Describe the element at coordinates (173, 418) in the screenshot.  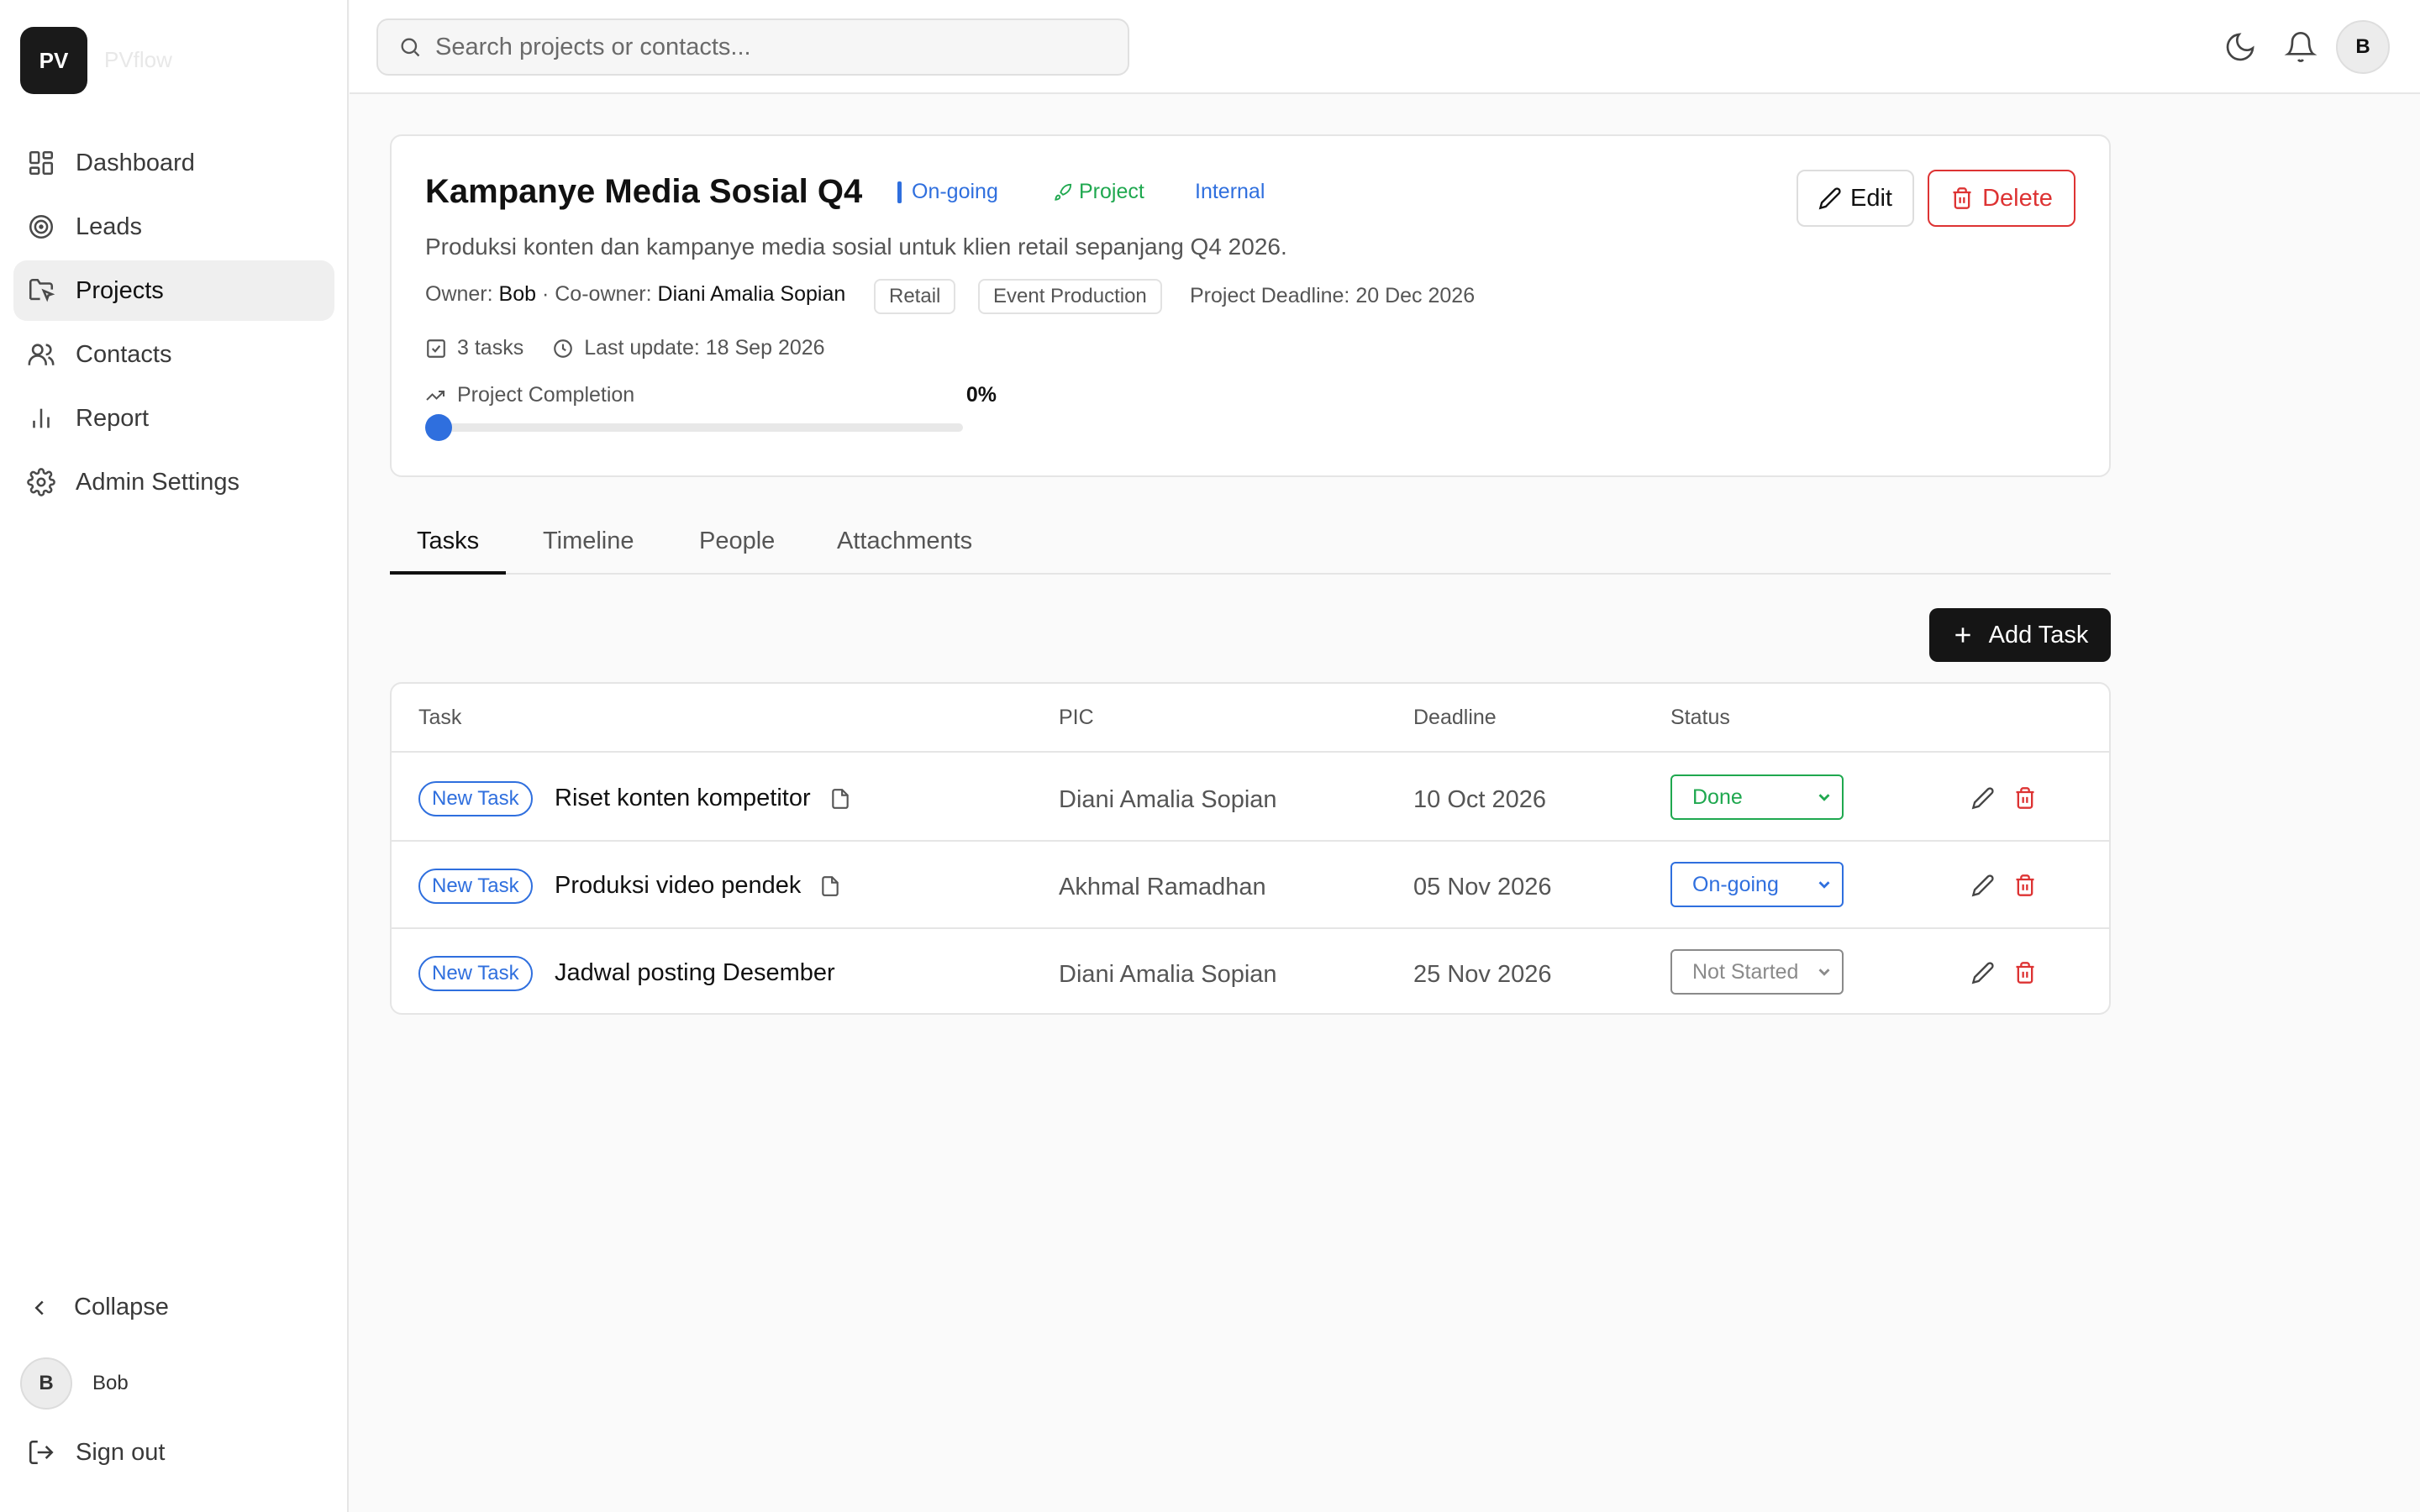
I see `sidebar-item-report: Report` at that location.